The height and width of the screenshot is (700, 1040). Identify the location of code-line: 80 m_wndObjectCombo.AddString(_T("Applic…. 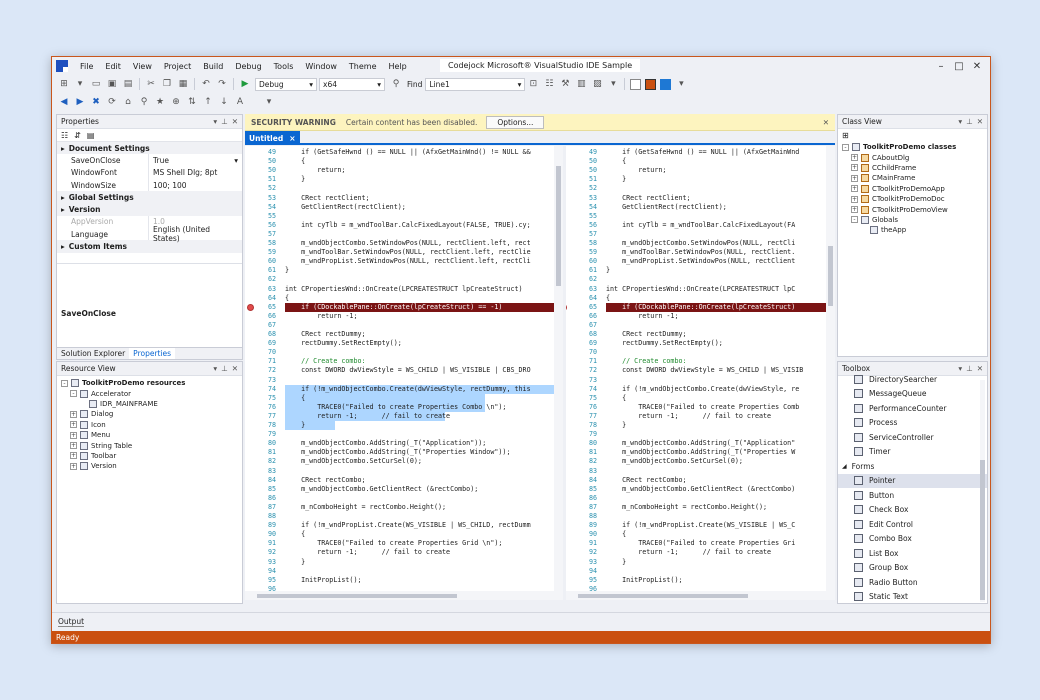
(404, 443).